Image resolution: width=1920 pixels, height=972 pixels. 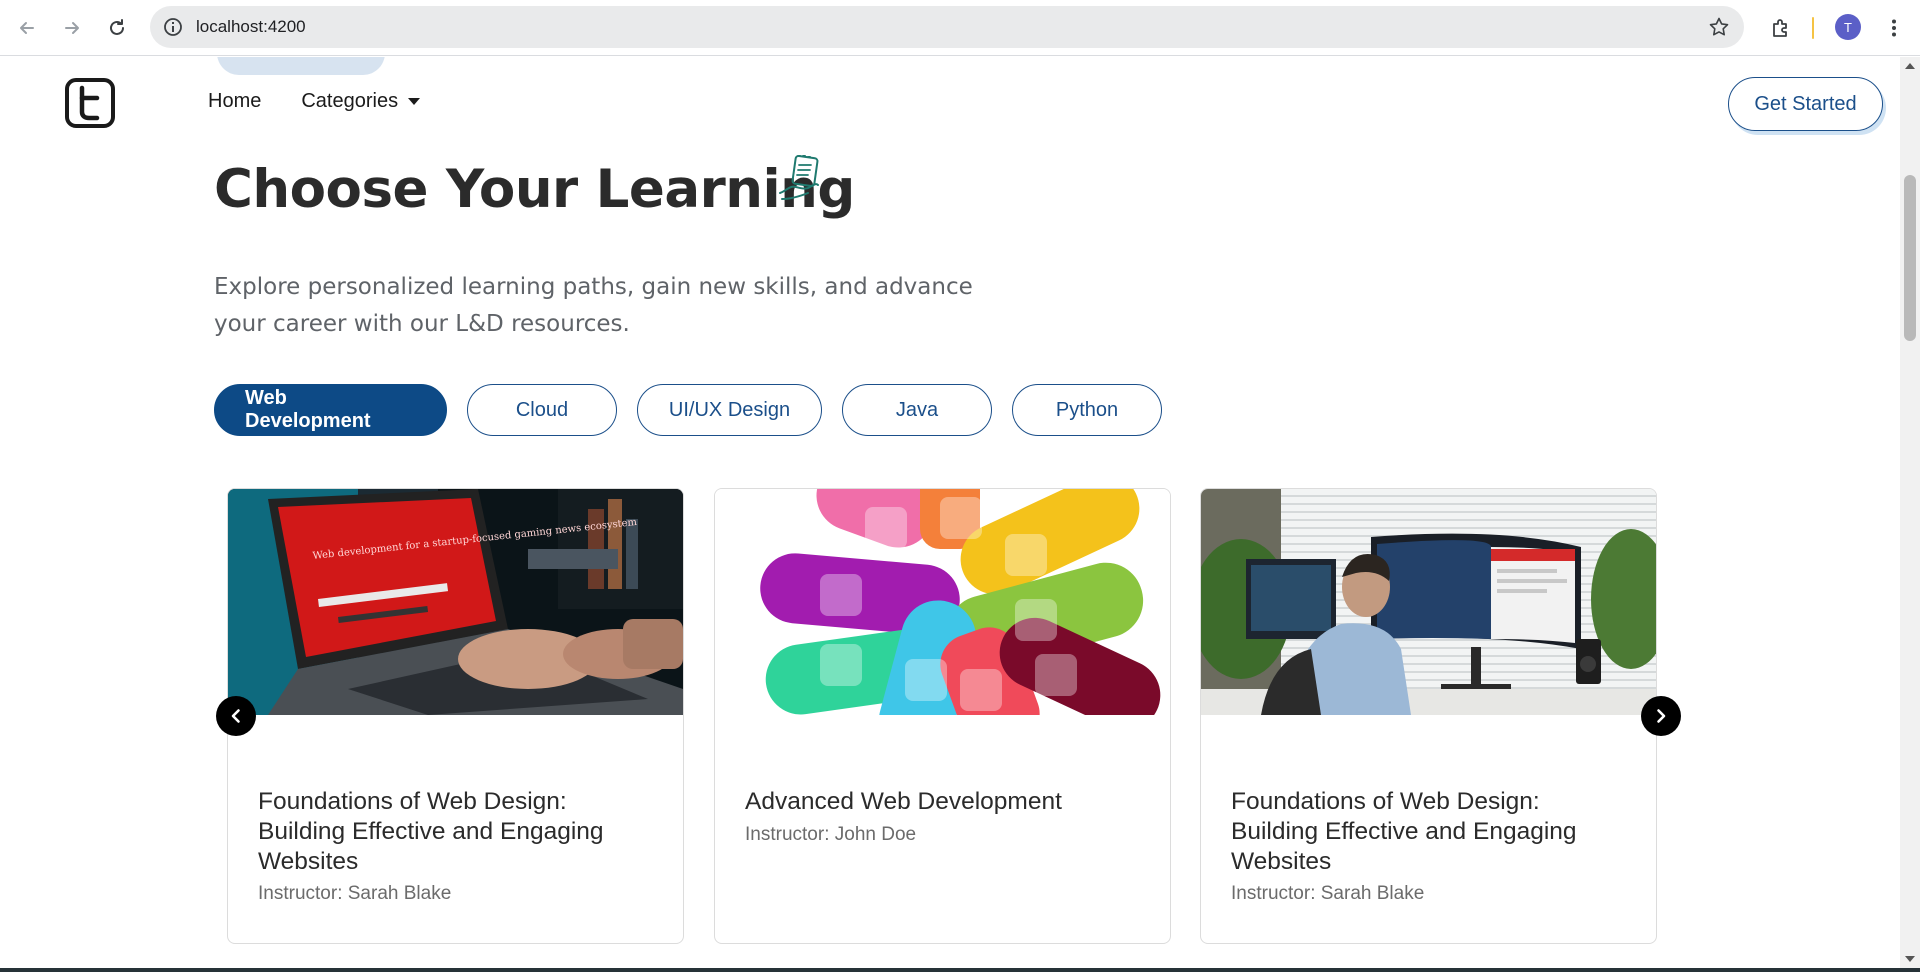 I want to click on toolbar-divider, so click(x=1813, y=28).